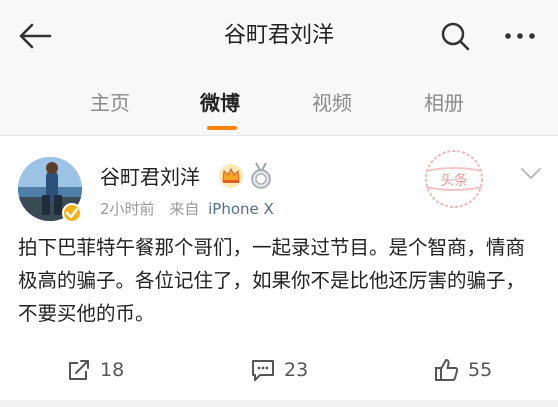 Image resolution: width=558 pixels, height=407 pixels. I want to click on repost-button: 18, so click(111, 370).